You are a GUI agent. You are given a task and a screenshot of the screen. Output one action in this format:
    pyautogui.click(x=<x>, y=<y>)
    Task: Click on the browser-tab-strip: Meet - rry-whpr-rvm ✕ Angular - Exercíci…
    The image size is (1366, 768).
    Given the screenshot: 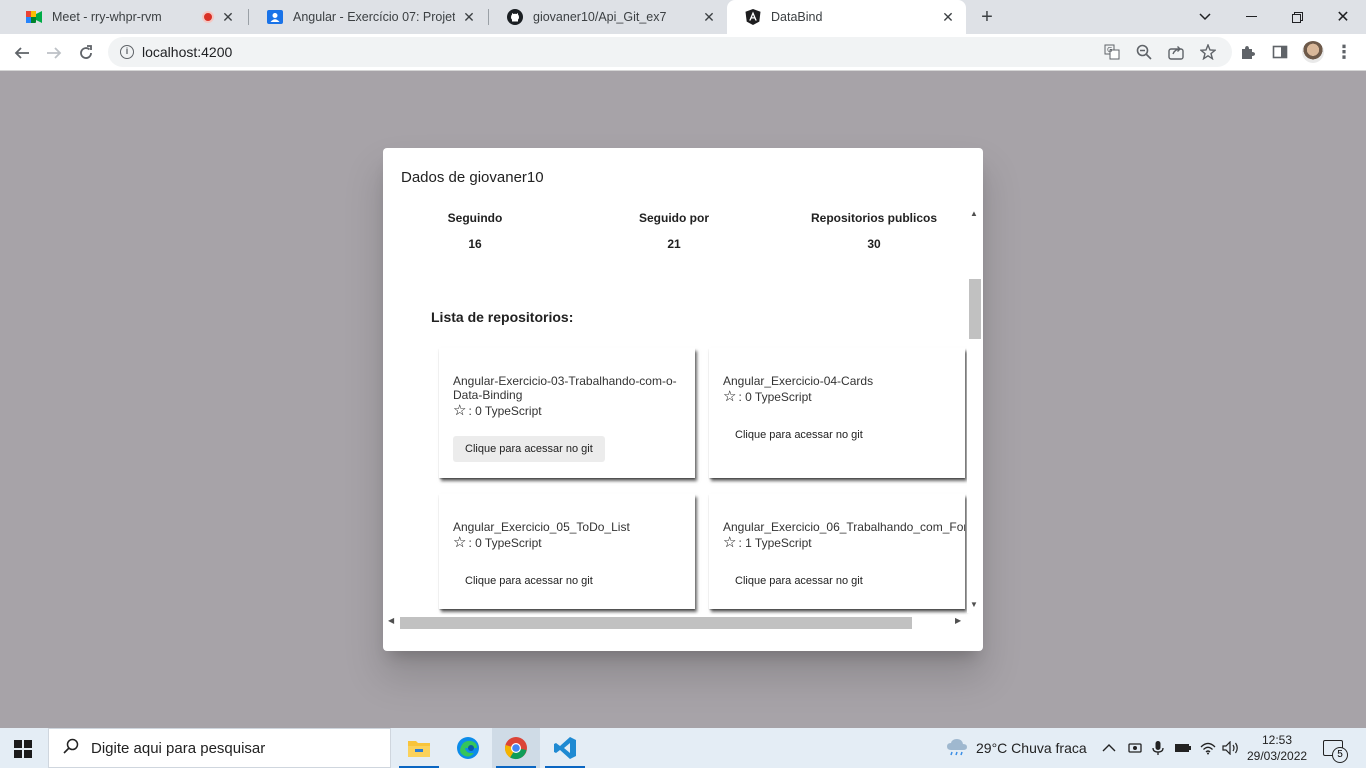 What is the action you would take?
    pyautogui.click(x=683, y=17)
    